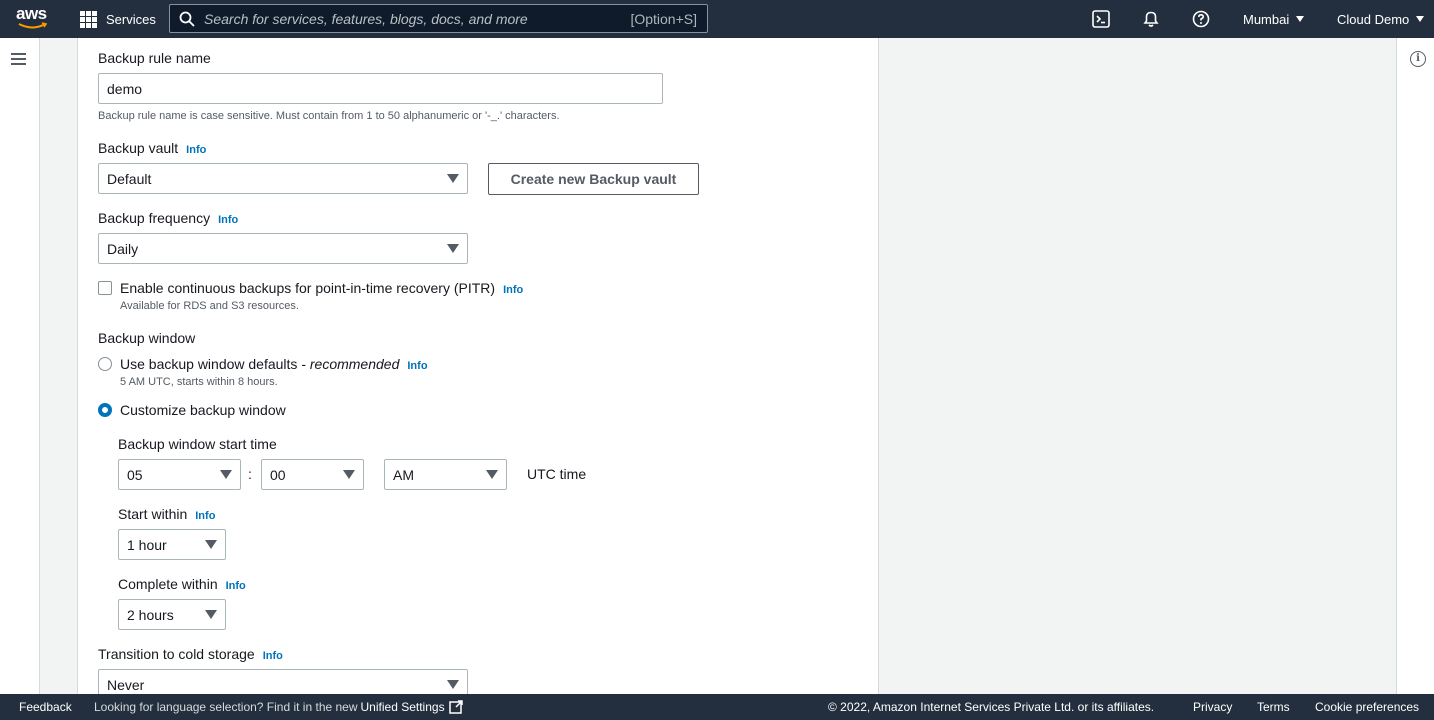  Describe the element at coordinates (445, 474) in the screenshot. I see `ampm-select: AM` at that location.